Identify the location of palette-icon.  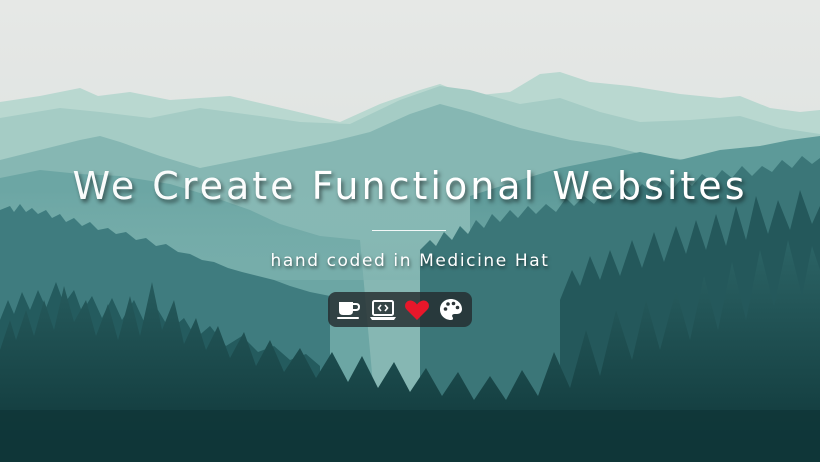
(451, 310).